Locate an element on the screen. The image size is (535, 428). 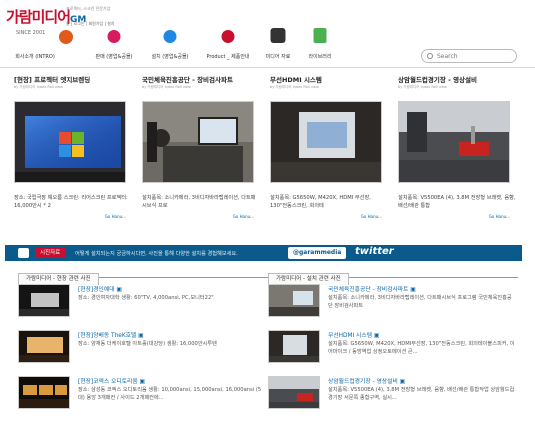
item-title: 상암월드컵경기장 - 영상설비 ▣ is located at coordinates (366, 380).